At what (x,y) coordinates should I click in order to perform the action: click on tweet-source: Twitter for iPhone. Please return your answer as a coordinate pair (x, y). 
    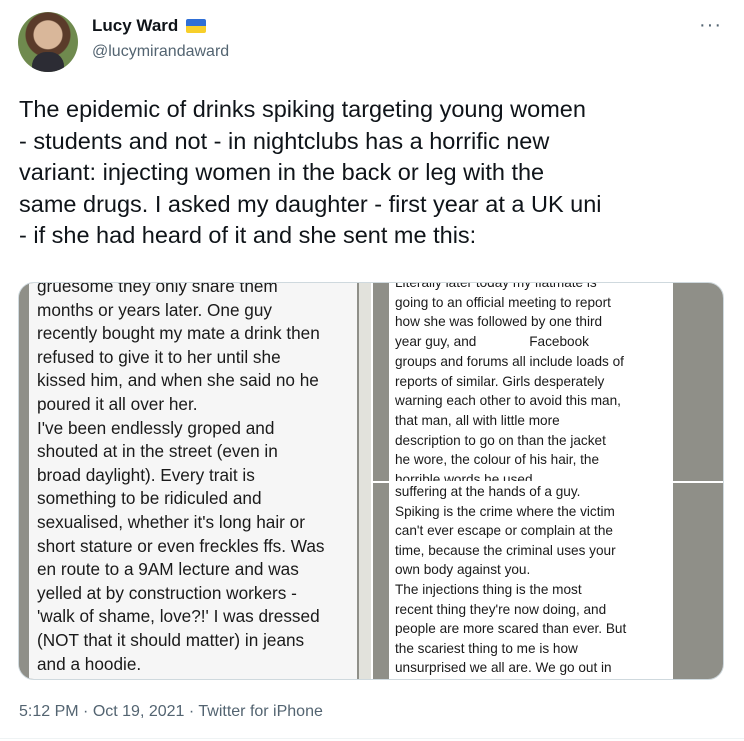
    Looking at the image, I should click on (260, 711).